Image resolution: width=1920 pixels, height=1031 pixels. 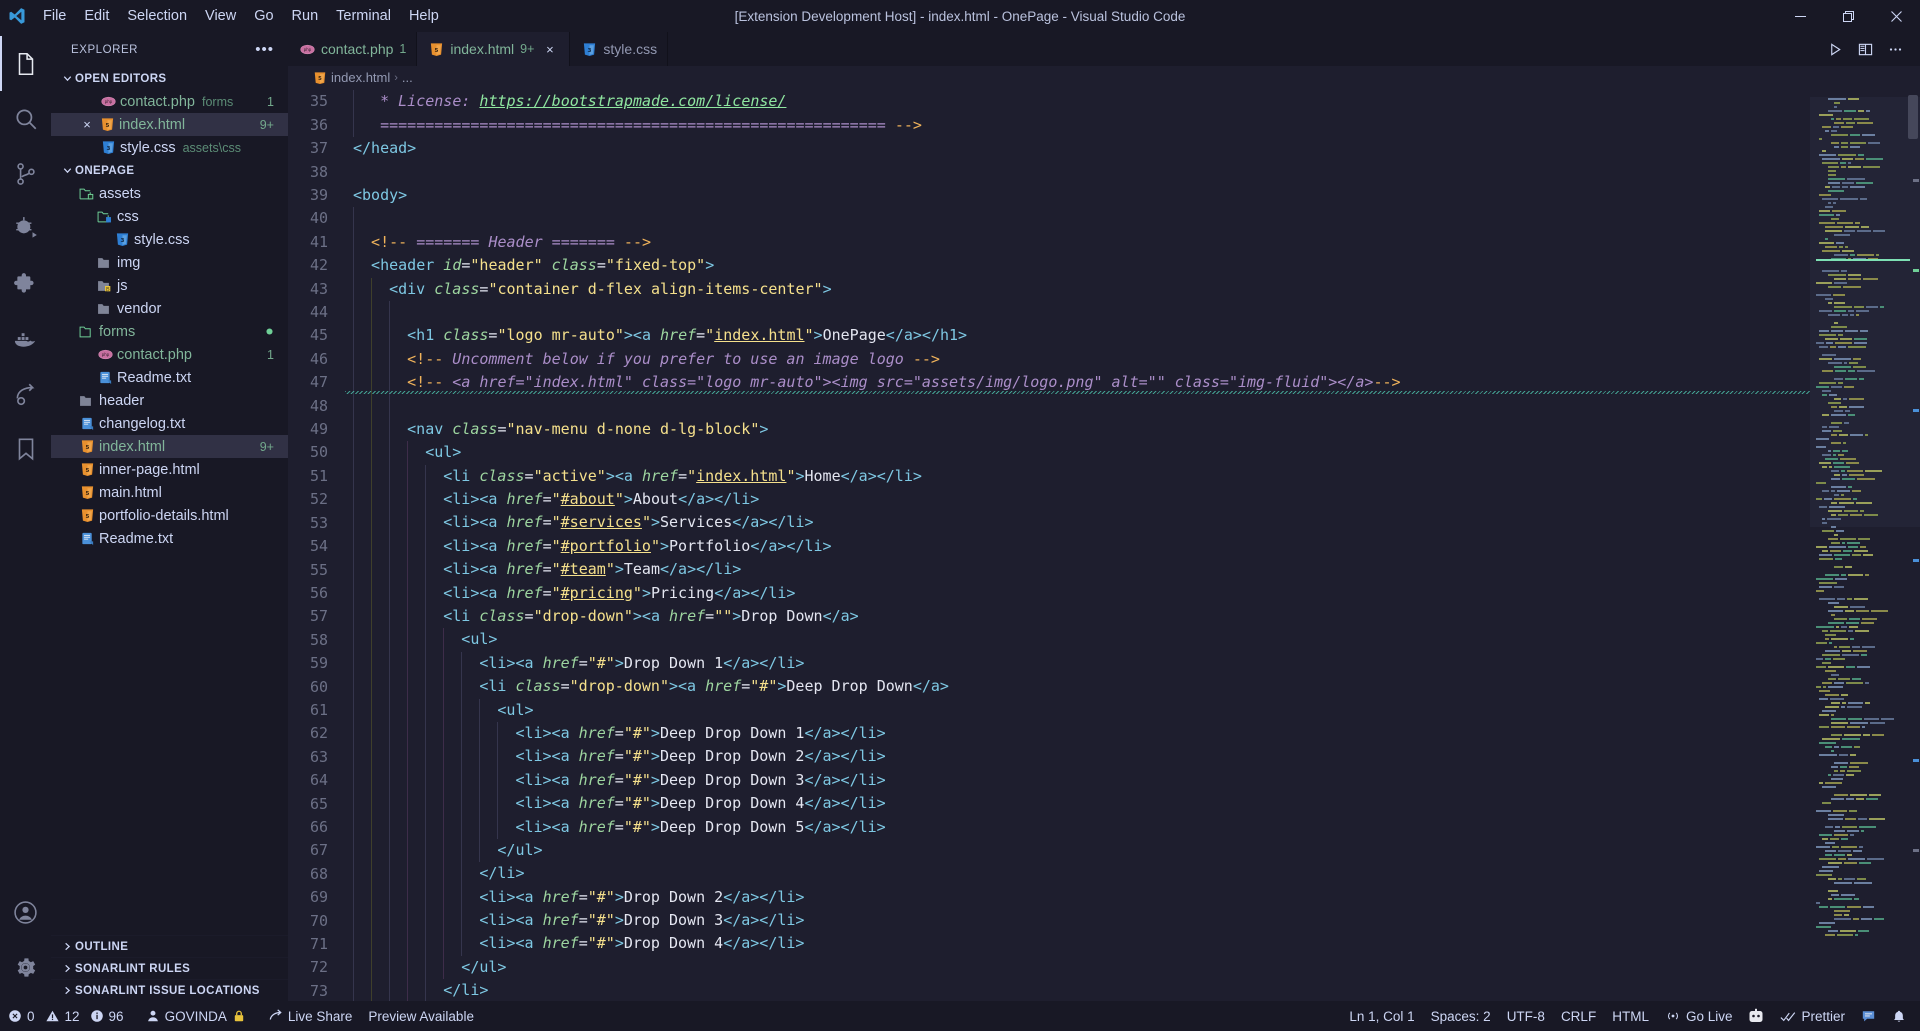 What do you see at coordinates (494, 49) in the screenshot?
I see `tab-index-html: 5 index.html 9+ ×` at bounding box center [494, 49].